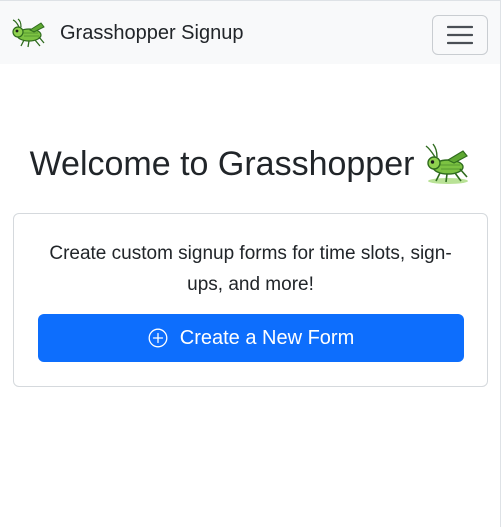  What do you see at coordinates (267, 337) in the screenshot?
I see `create-new-form-label: Create a New Form` at bounding box center [267, 337].